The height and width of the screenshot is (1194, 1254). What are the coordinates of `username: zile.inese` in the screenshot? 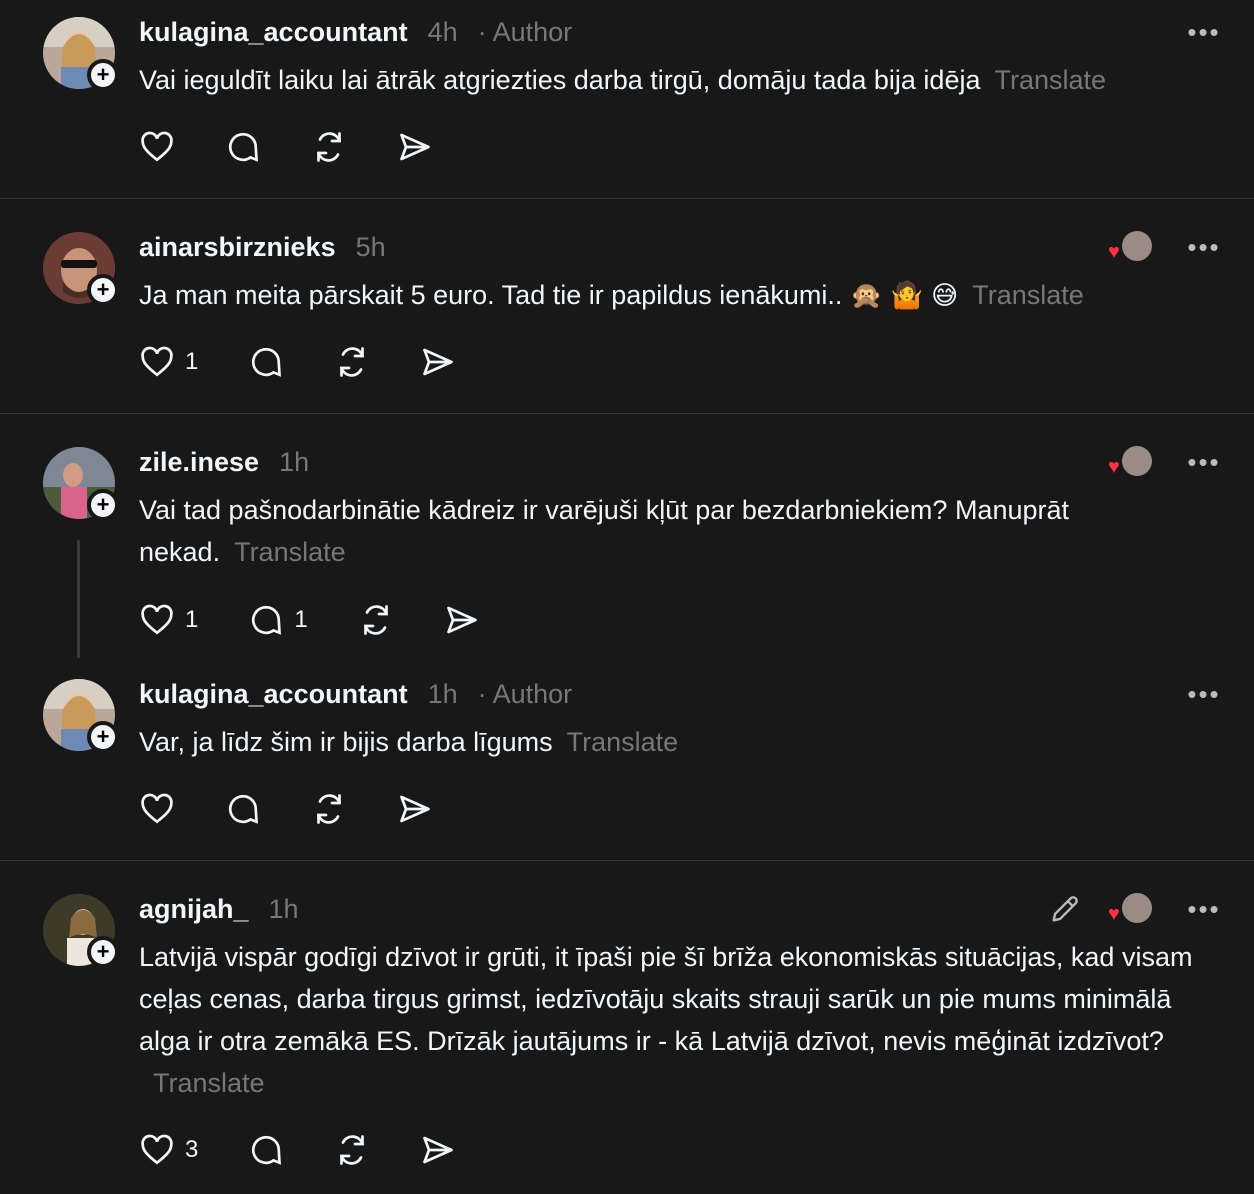 It's located at (199, 462).